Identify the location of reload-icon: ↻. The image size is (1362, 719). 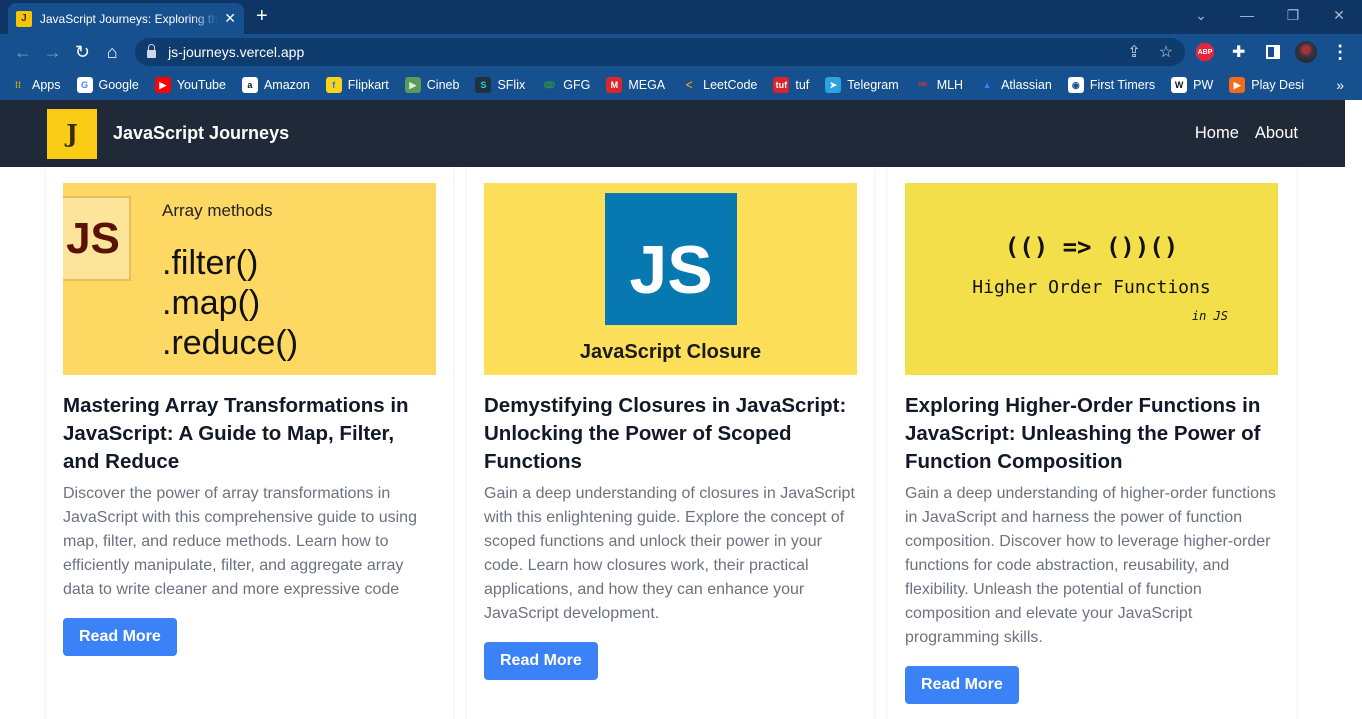
(83, 52).